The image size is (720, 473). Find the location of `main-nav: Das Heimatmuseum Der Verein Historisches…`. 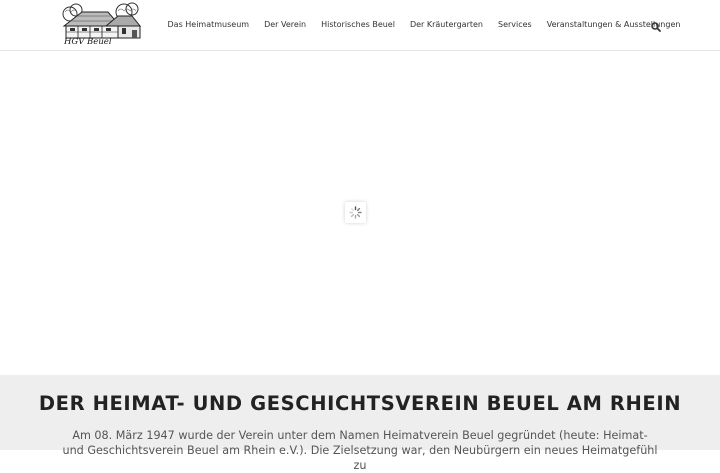

main-nav: Das Heimatmuseum Der Verein Historisches… is located at coordinates (424, 25).